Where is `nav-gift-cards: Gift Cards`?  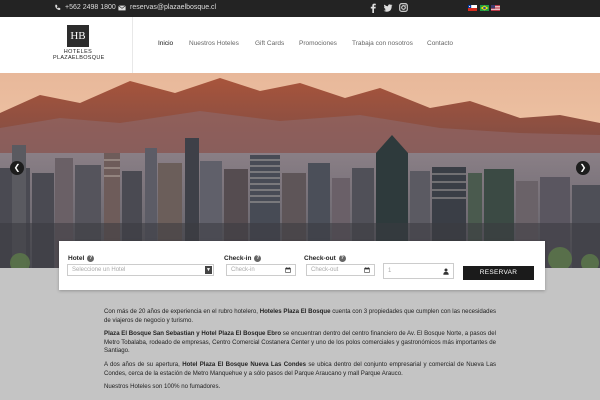
nav-gift-cards: Gift Cards is located at coordinates (269, 43).